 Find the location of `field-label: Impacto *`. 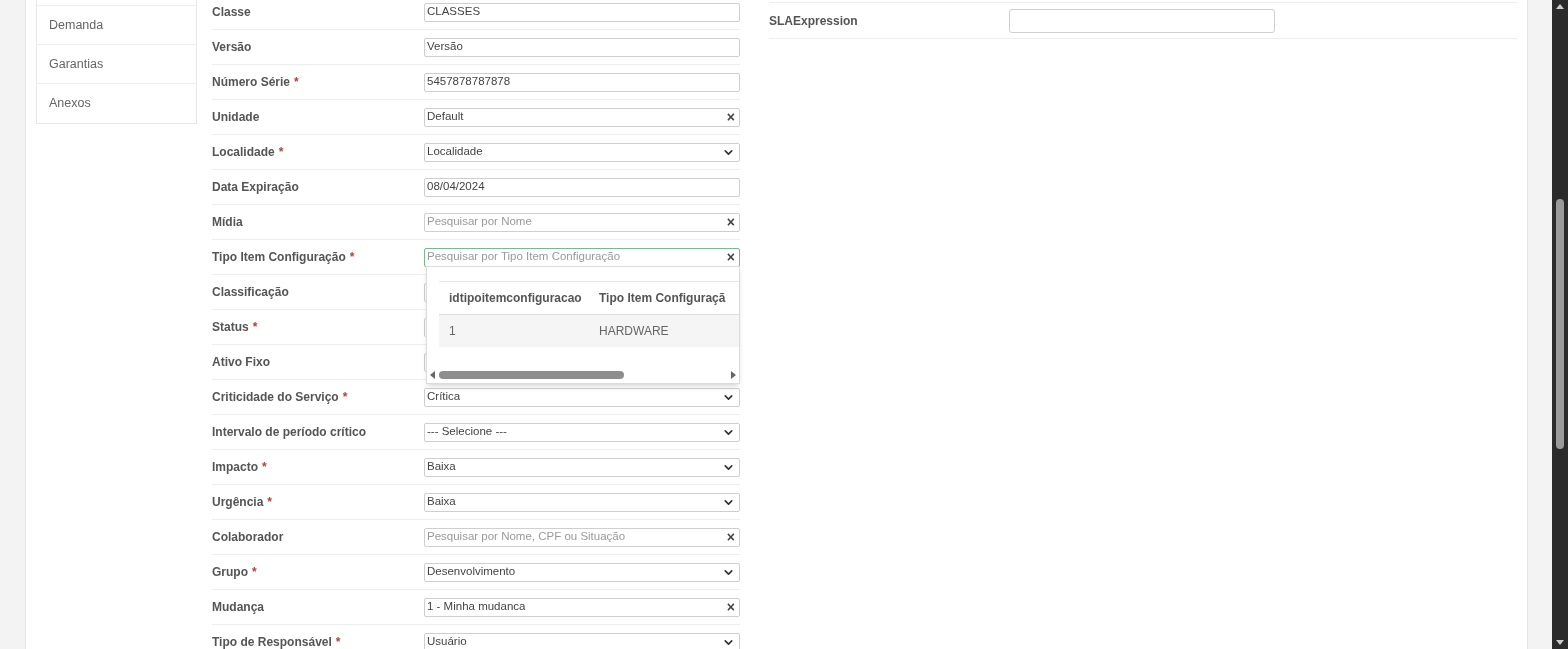

field-label: Impacto * is located at coordinates (240, 467).